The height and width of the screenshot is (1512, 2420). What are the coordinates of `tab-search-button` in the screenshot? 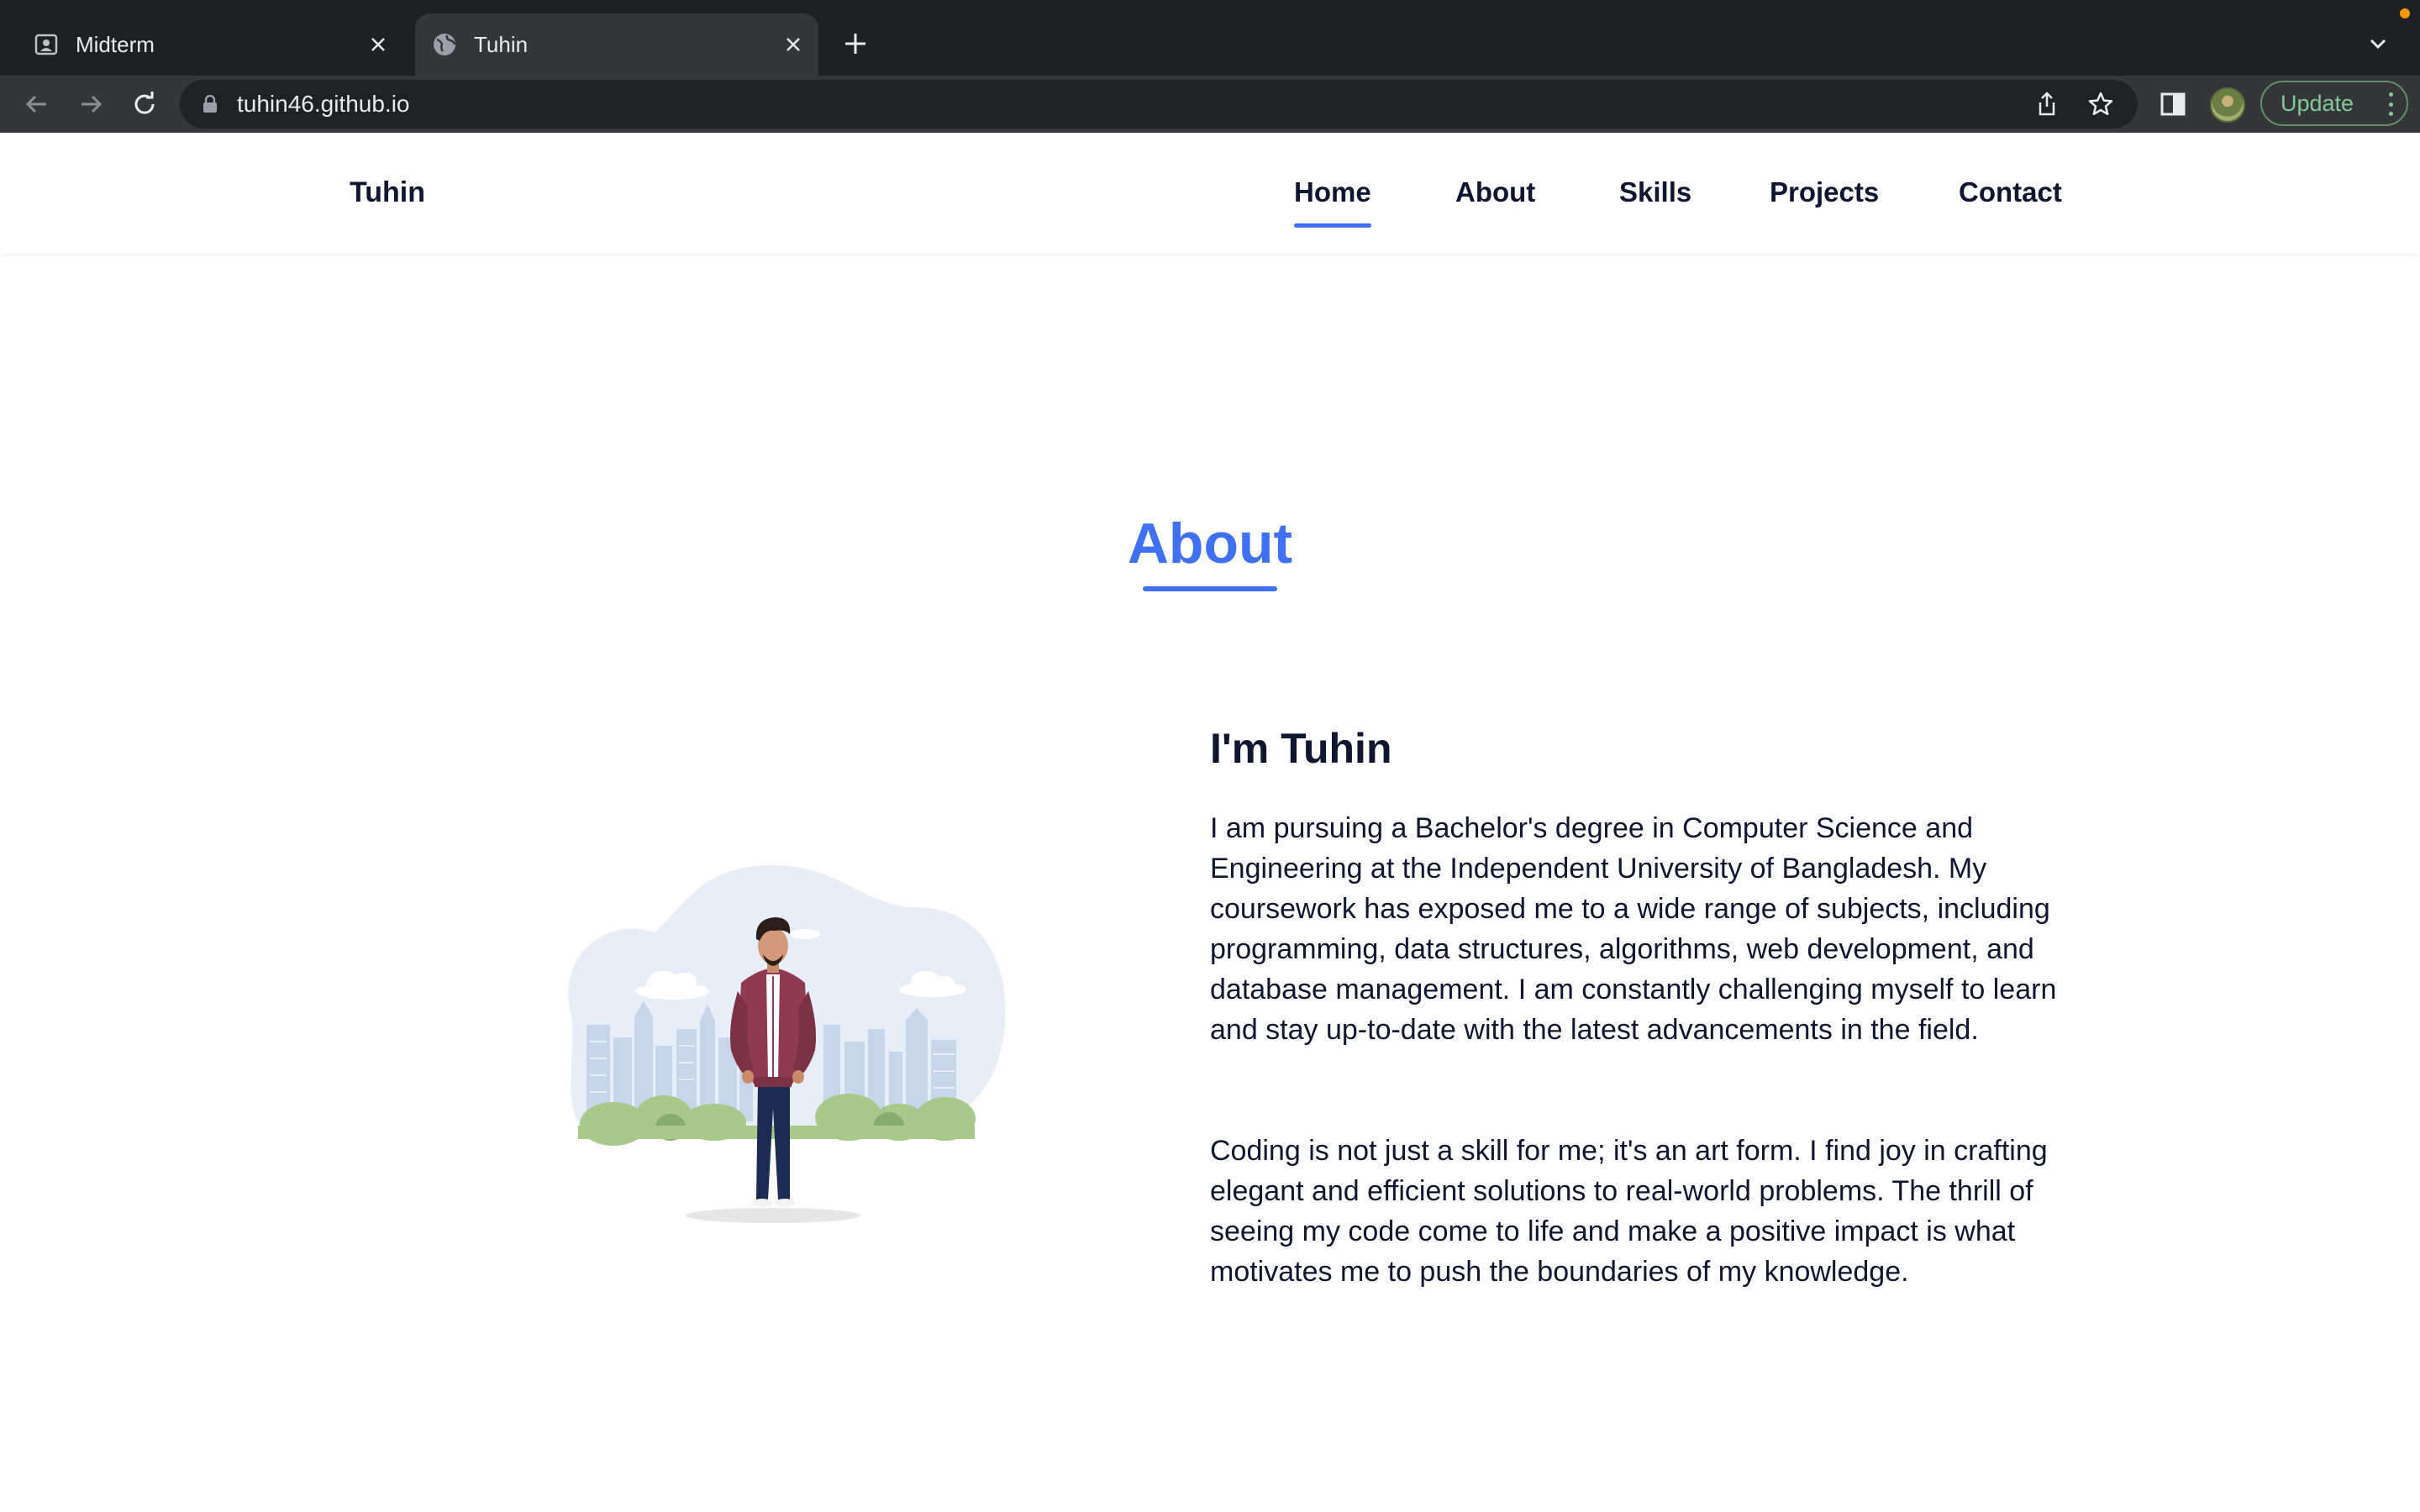 It's located at (2378, 43).